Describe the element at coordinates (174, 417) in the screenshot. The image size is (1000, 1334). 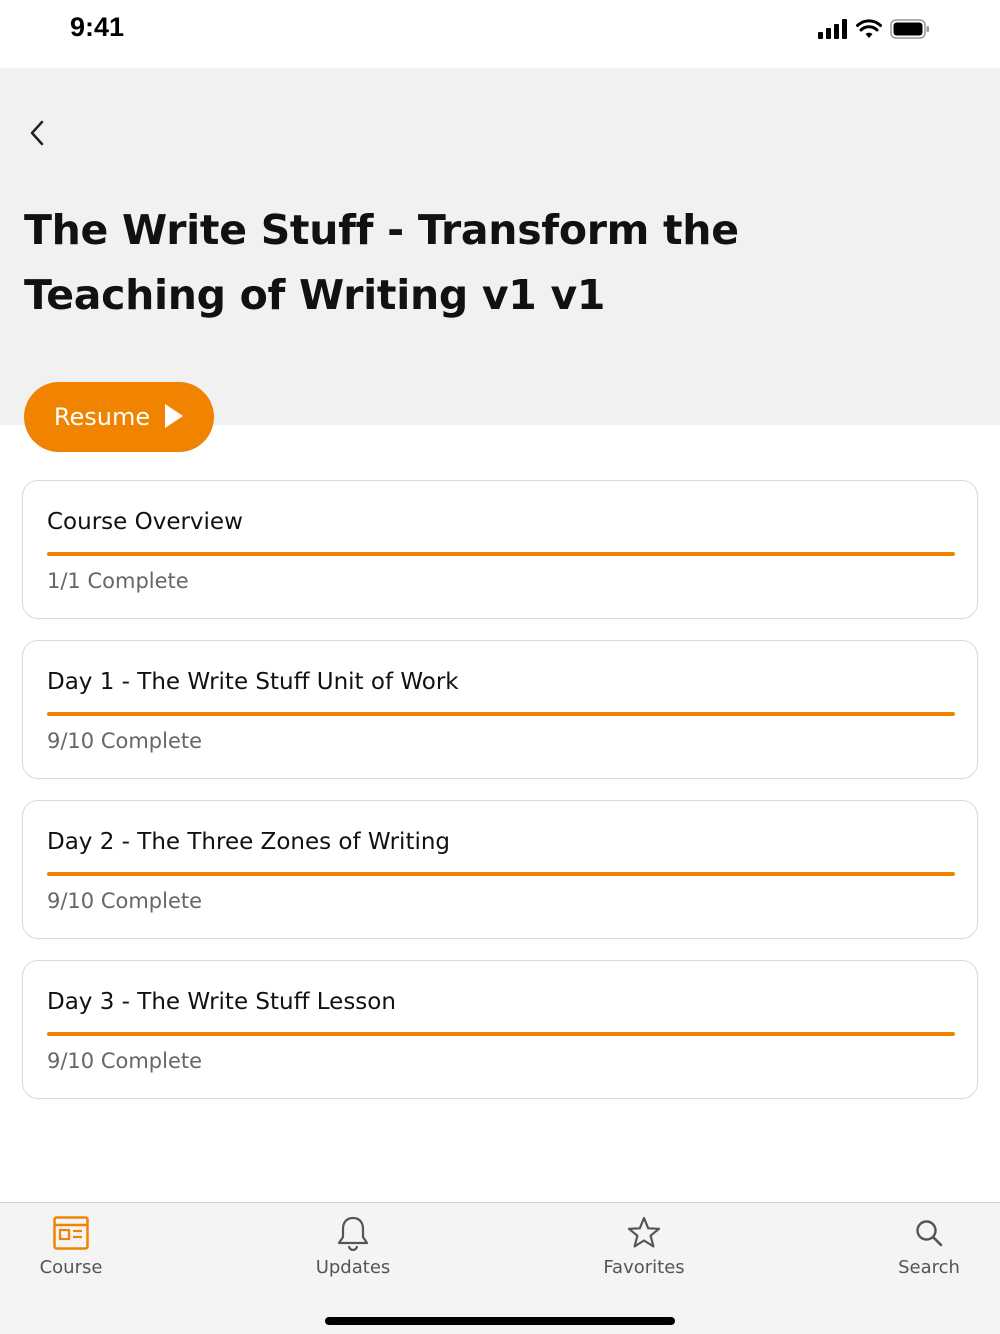
I see `play-icon` at that location.